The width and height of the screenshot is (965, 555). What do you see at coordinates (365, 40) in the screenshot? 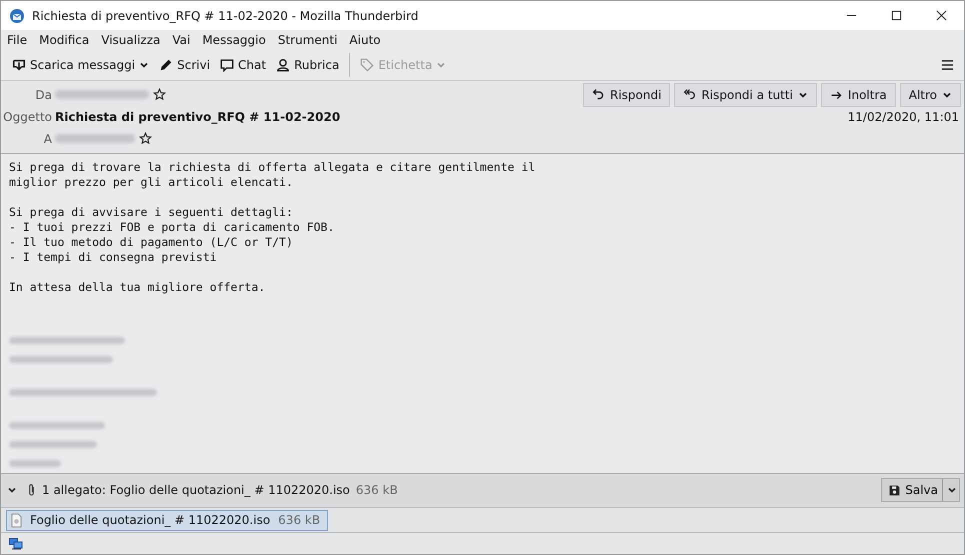
I see `menu-item: Aiuto` at bounding box center [365, 40].